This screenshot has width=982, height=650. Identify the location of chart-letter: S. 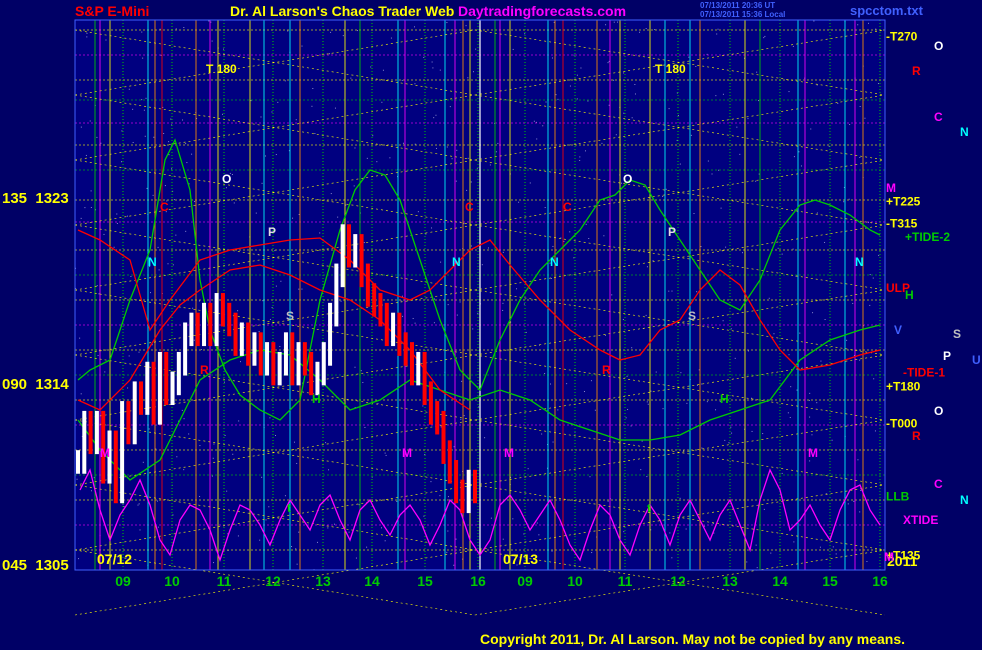
(692, 316).